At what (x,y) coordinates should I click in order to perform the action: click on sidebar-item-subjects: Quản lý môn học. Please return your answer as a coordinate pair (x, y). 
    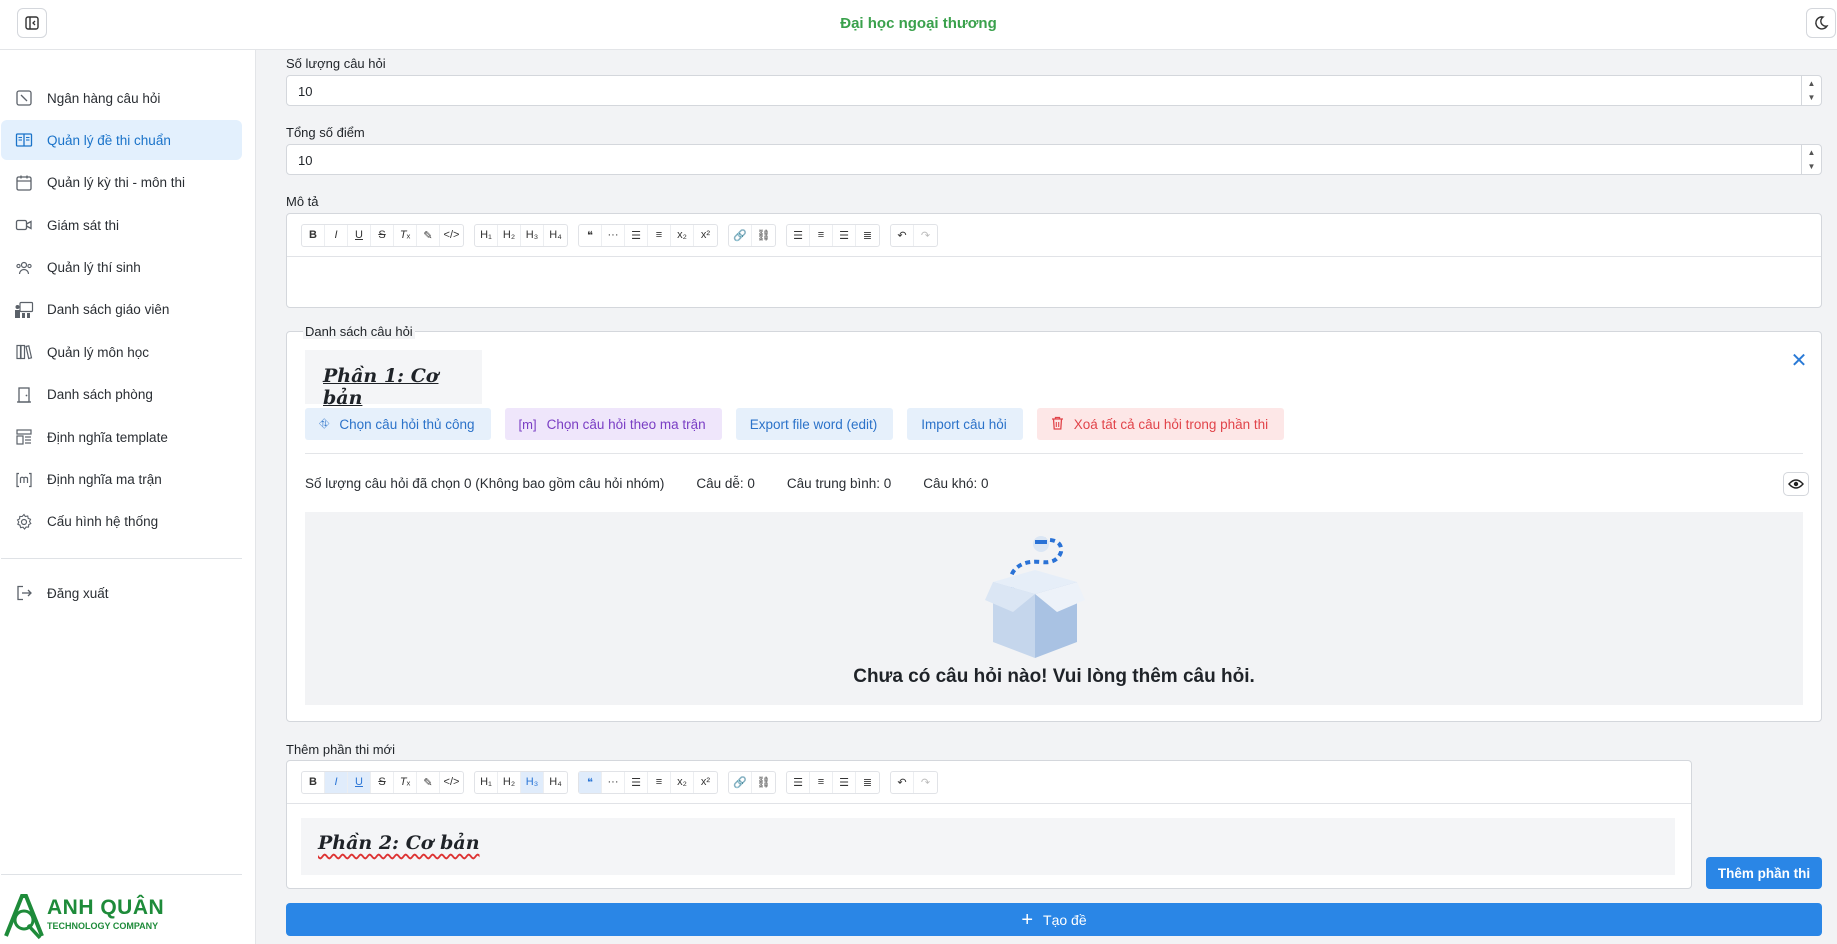
    Looking at the image, I should click on (121, 352).